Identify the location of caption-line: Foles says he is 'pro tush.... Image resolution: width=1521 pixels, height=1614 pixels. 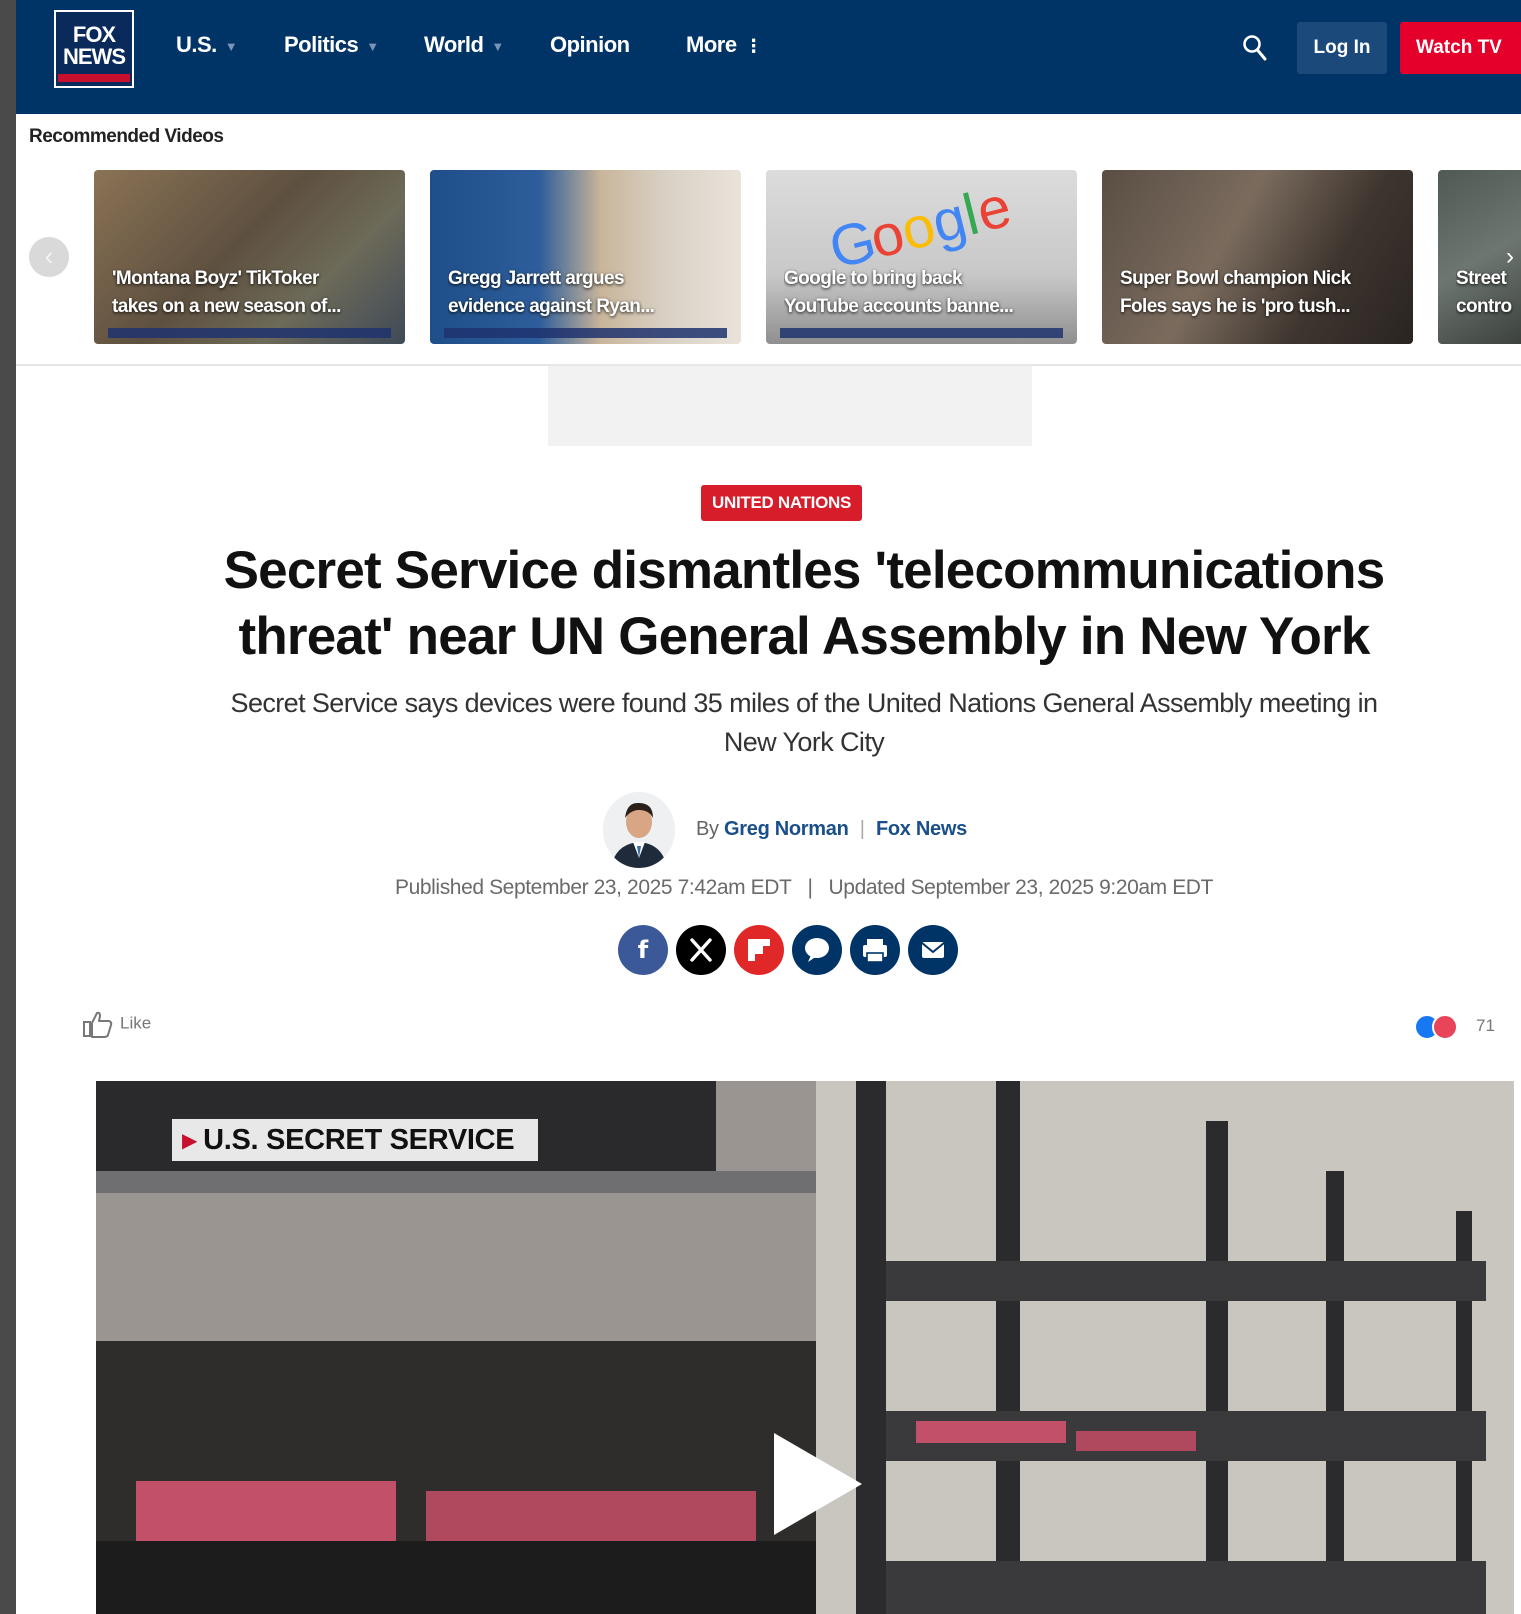
(1235, 306).